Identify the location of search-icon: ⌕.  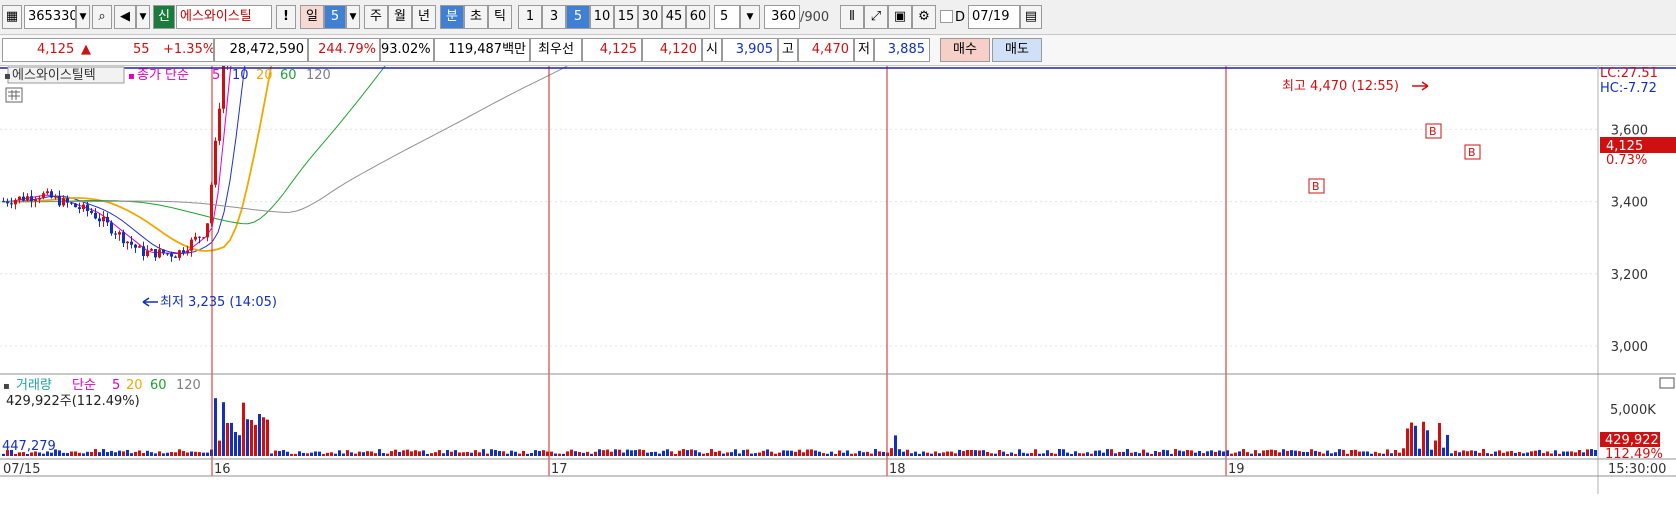
(102, 17).